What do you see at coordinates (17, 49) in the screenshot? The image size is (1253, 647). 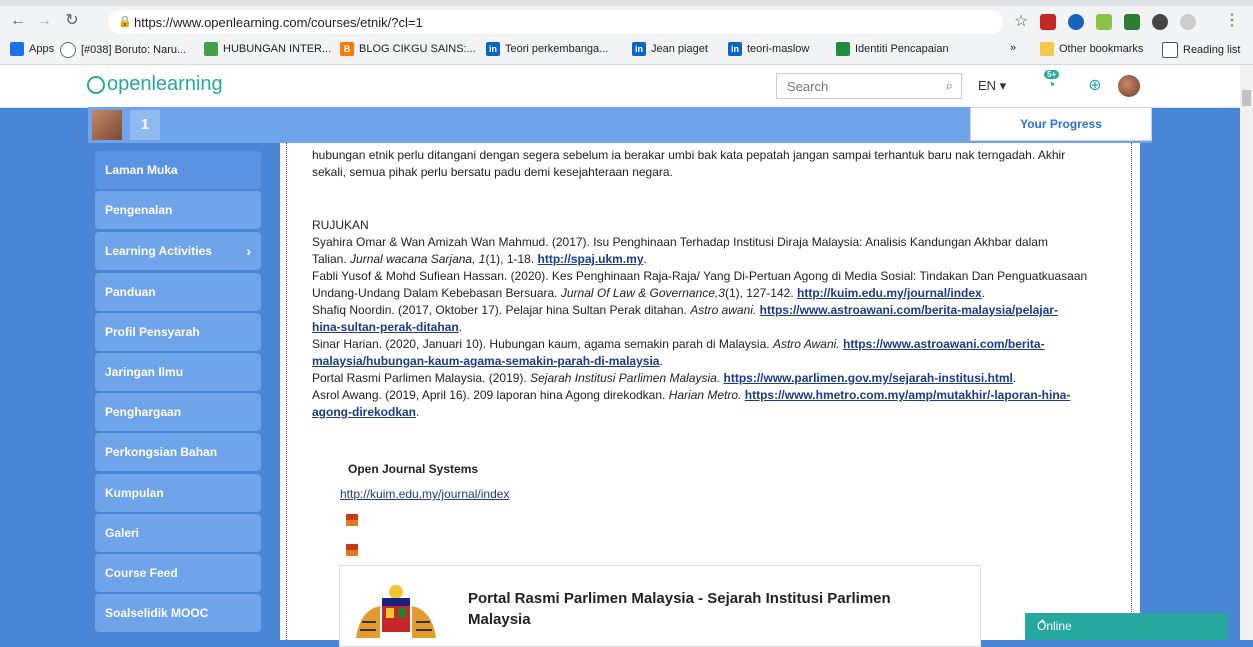 I see `apps-icon` at bounding box center [17, 49].